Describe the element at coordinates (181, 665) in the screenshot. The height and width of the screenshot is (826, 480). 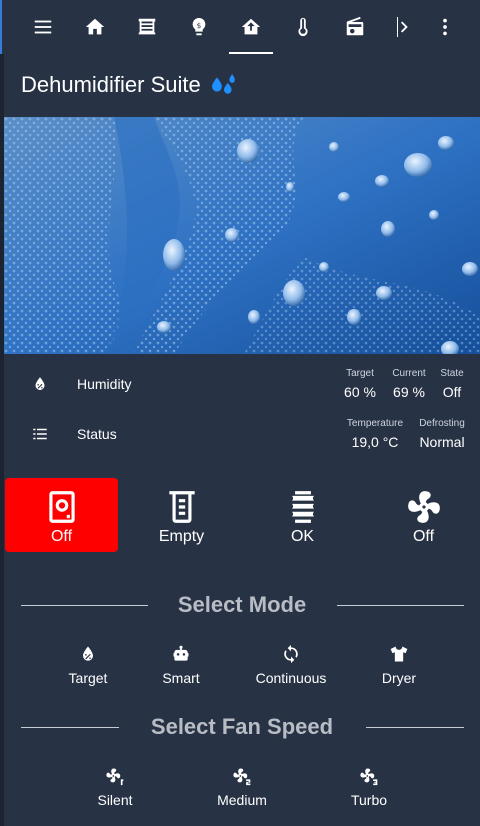
I see `mode-smart-button: Smart` at that location.